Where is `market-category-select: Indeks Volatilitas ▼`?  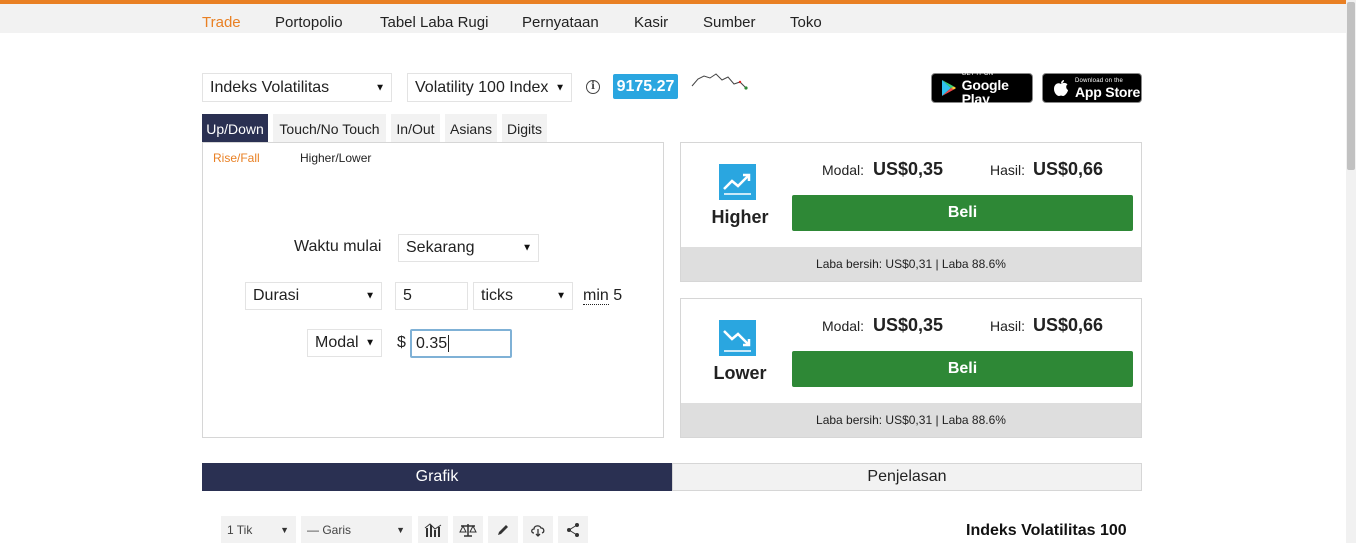 market-category-select: Indeks Volatilitas ▼ is located at coordinates (297, 87).